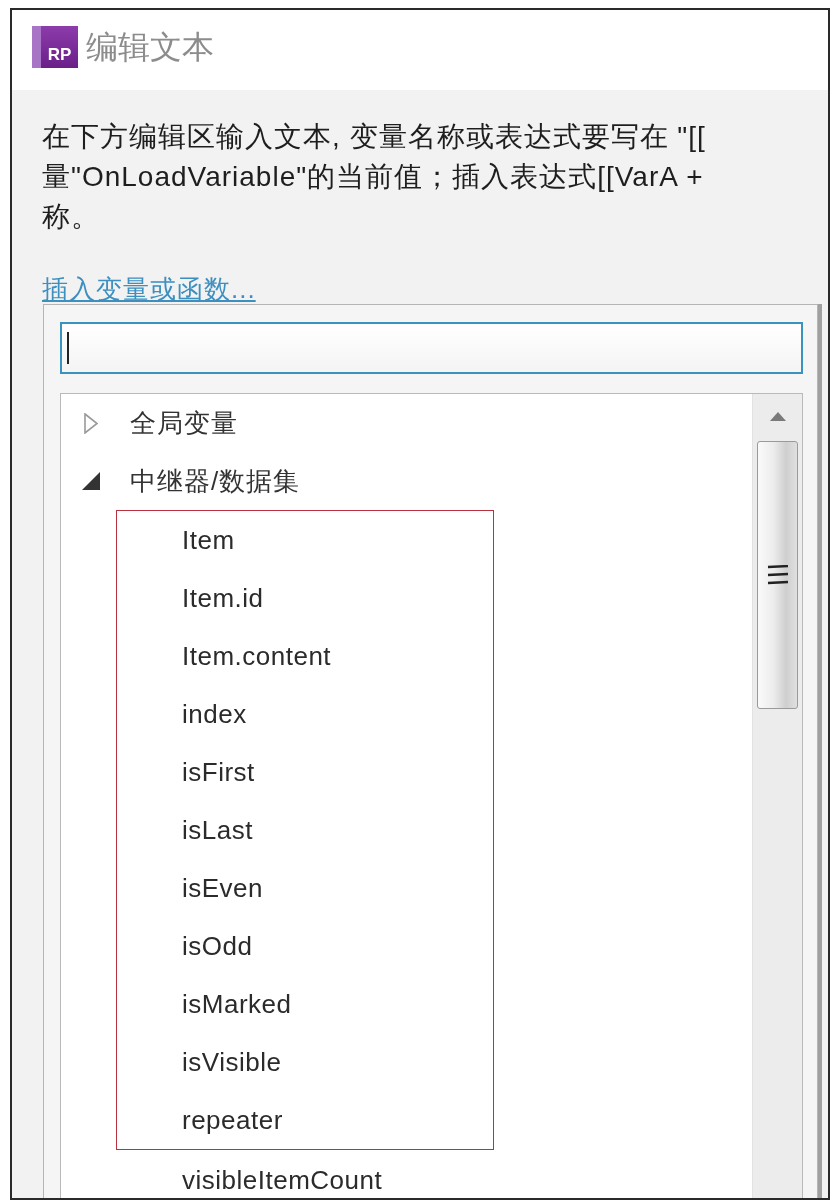  I want to click on window-title: 编辑文本, so click(150, 47).